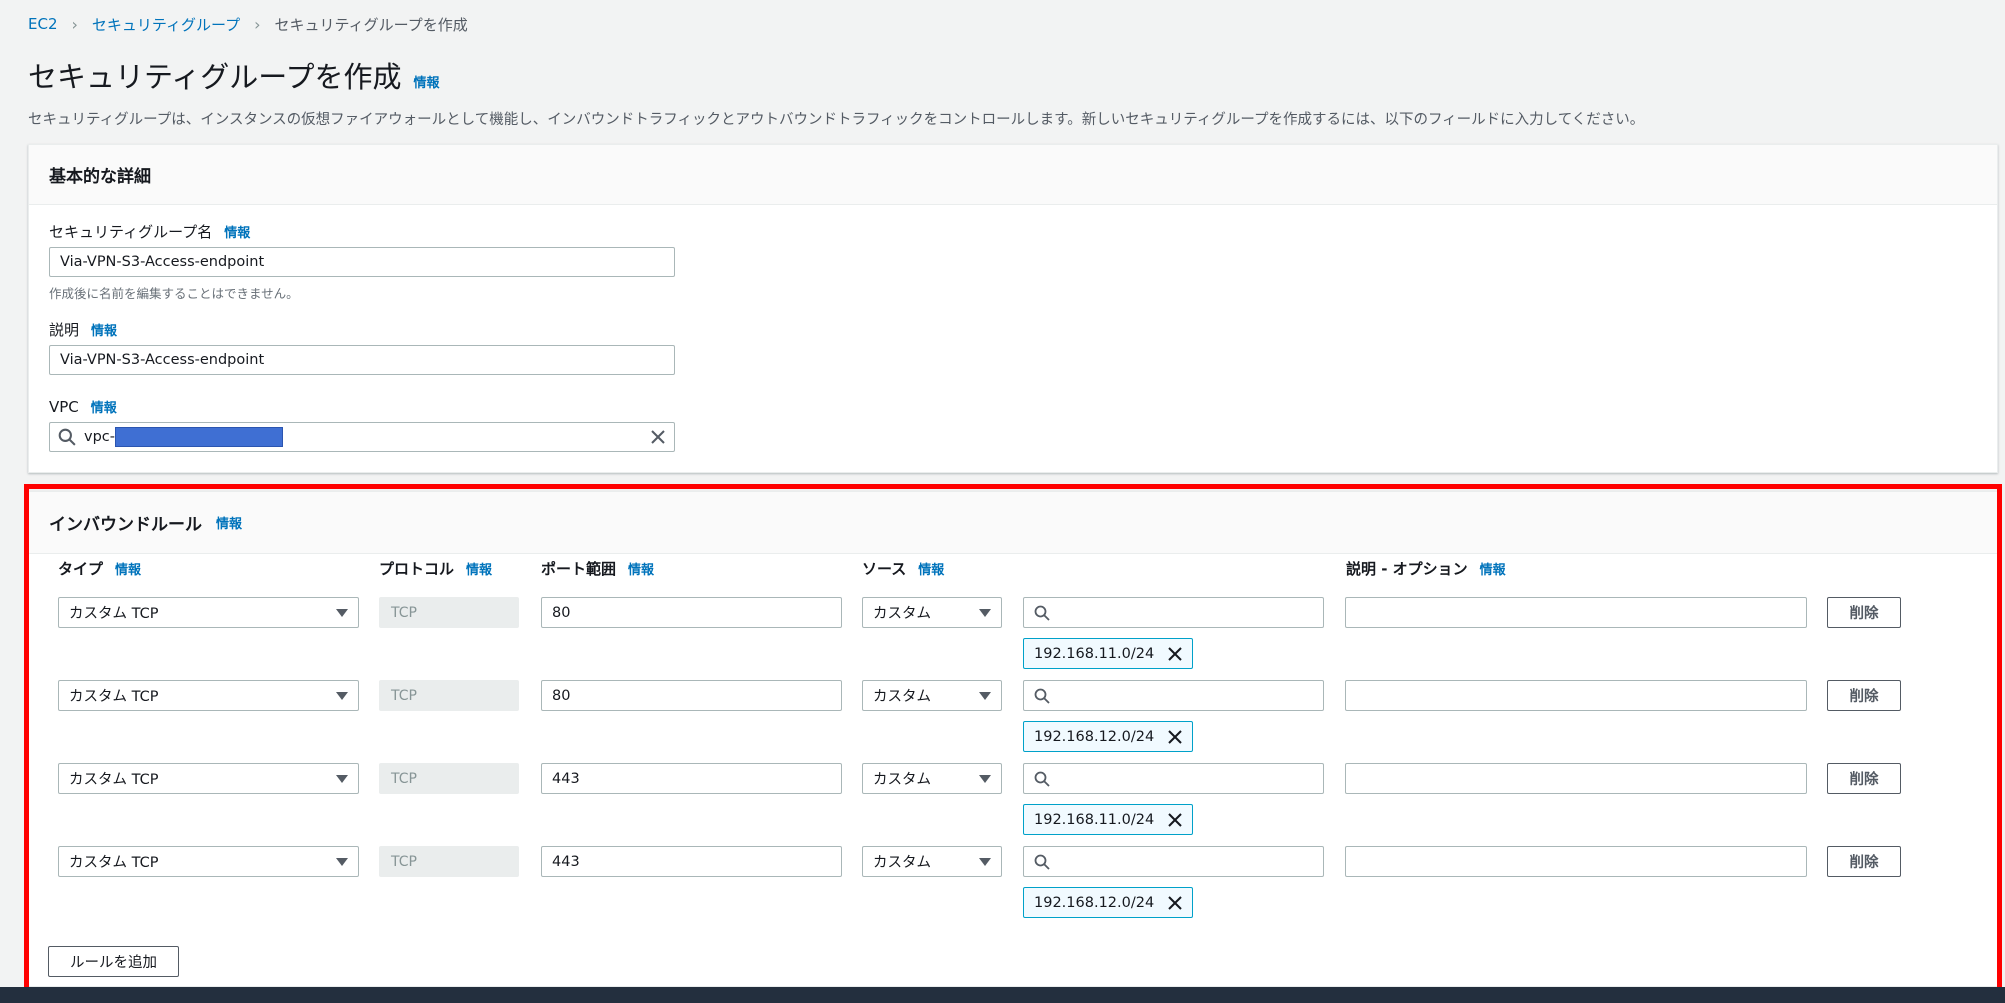 This screenshot has width=2005, height=1003. What do you see at coordinates (1013, 523) in the screenshot?
I see `inbound-rules-header: インバウンドルール 情報` at bounding box center [1013, 523].